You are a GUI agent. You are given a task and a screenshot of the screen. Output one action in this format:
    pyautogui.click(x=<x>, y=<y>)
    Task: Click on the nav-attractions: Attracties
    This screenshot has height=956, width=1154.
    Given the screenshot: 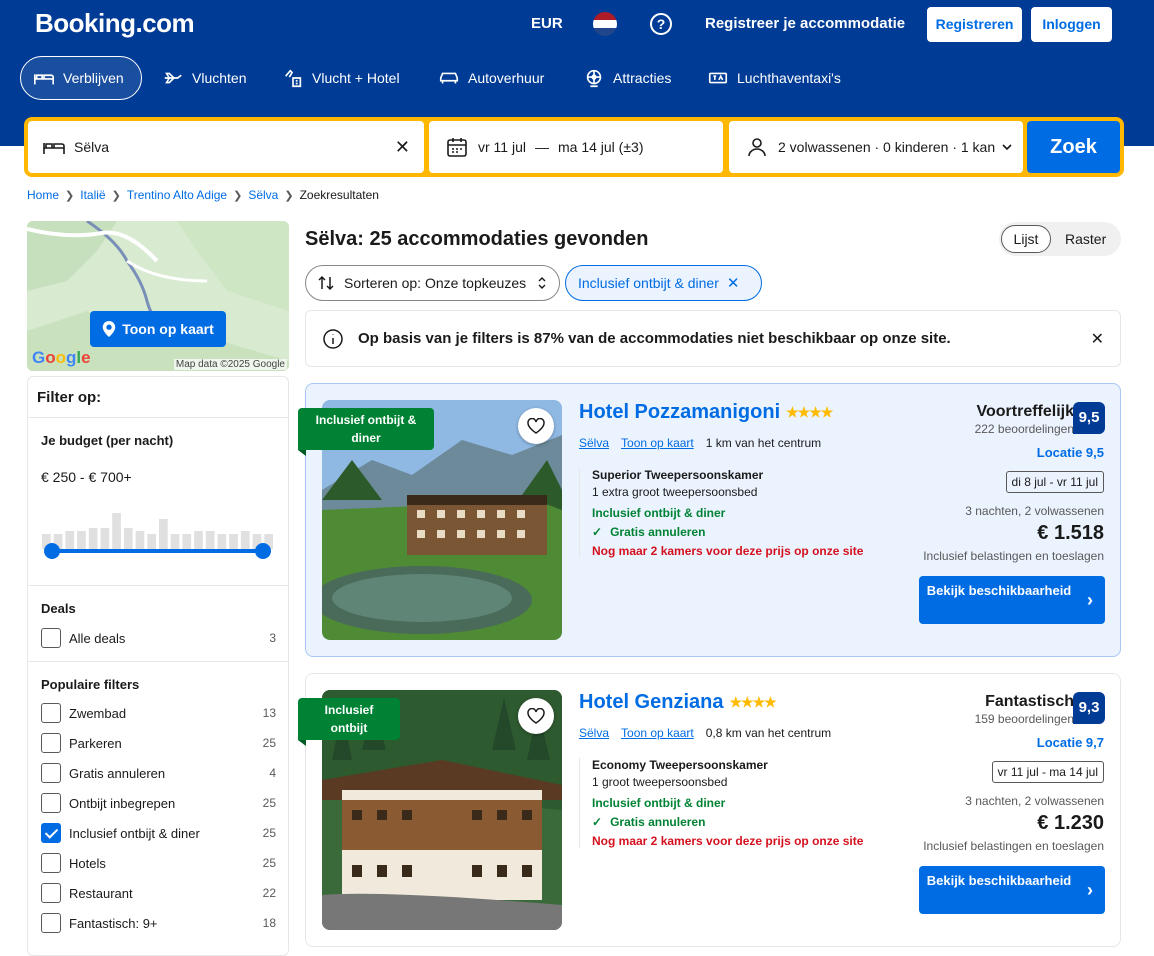 What is the action you would take?
    pyautogui.click(x=627, y=78)
    